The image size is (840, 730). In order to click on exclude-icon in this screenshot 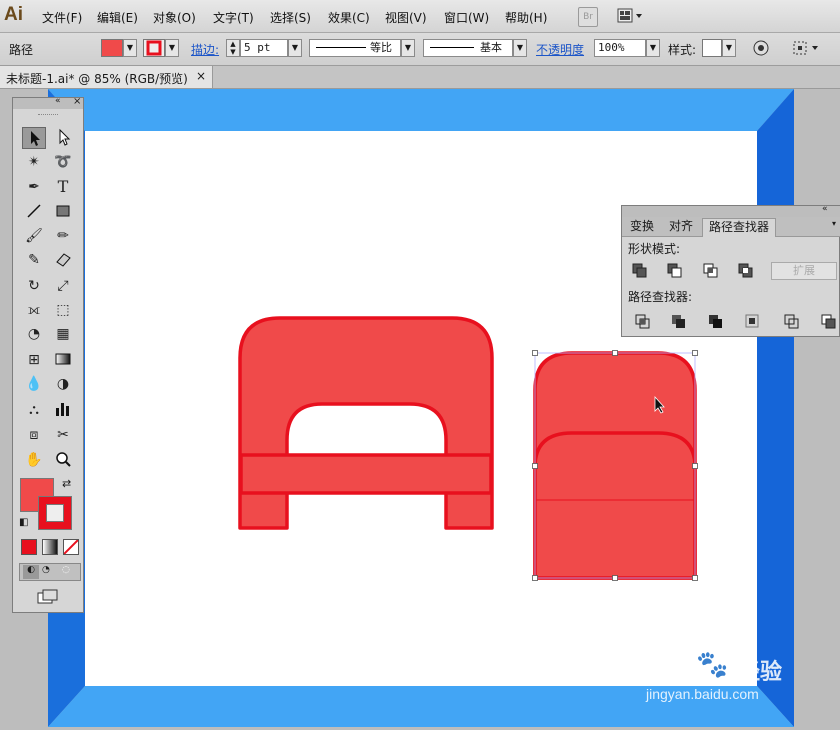, I will do `click(746, 272)`.